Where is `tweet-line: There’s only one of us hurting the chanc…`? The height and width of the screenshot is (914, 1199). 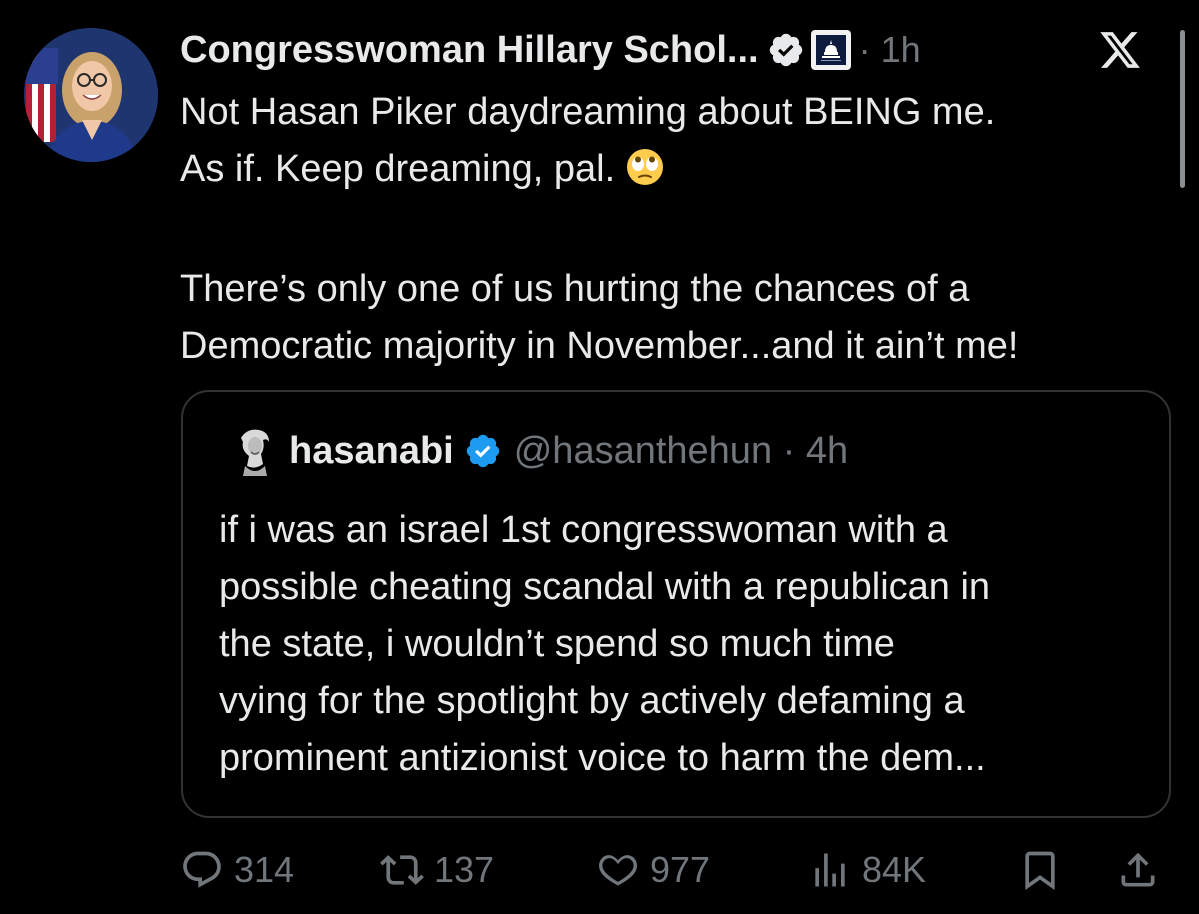
tweet-line: There’s only one of us hurting the chanc… is located at coordinates (575, 289).